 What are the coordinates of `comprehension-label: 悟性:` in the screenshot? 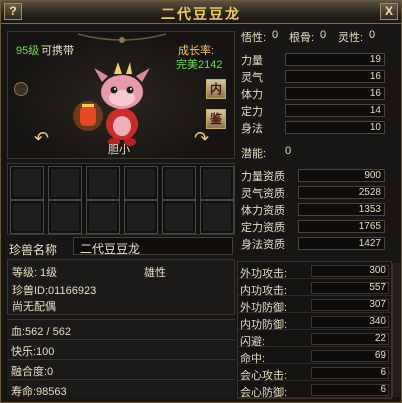 It's located at (254, 38).